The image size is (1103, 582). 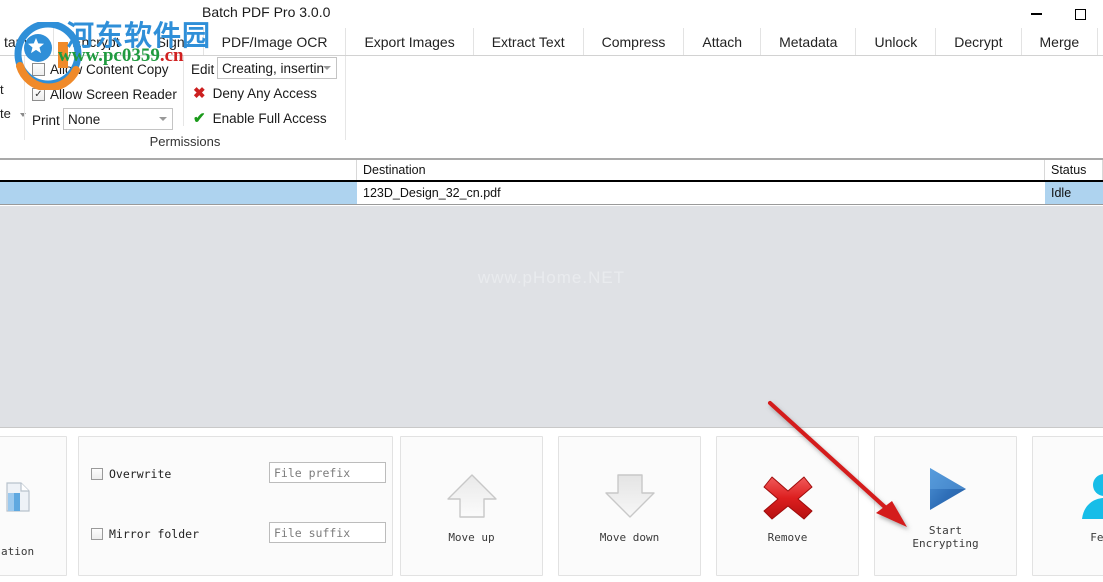 I want to click on enable-full-access-button: ✔ Enable Full Access, so click(x=260, y=118).